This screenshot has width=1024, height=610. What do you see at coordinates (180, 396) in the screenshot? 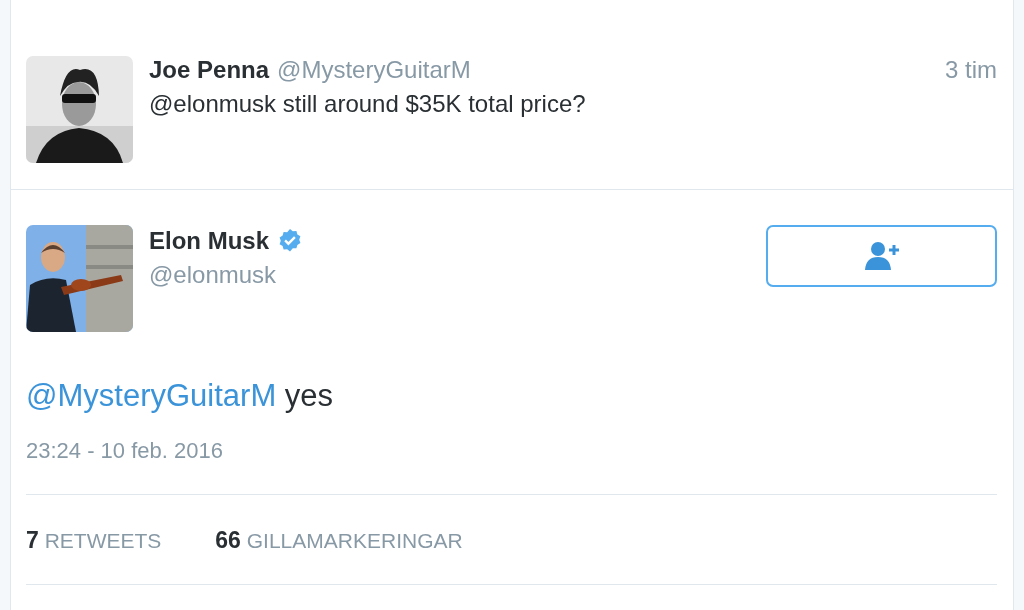
I see `tweet-text: @MysteryGuitarM yes` at bounding box center [180, 396].